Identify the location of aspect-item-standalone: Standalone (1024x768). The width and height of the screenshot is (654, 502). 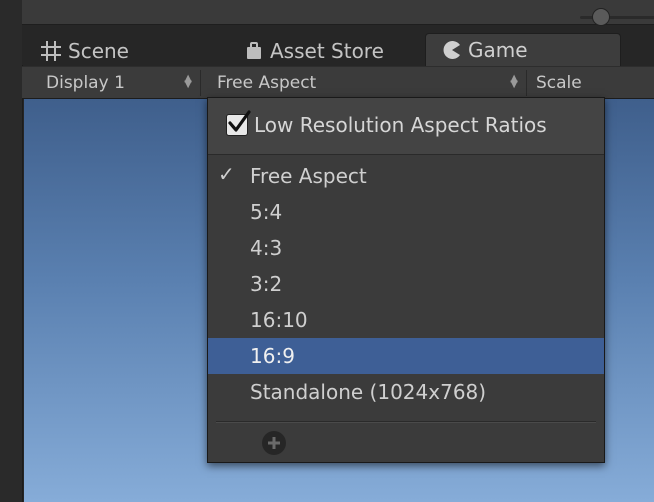
(406, 392).